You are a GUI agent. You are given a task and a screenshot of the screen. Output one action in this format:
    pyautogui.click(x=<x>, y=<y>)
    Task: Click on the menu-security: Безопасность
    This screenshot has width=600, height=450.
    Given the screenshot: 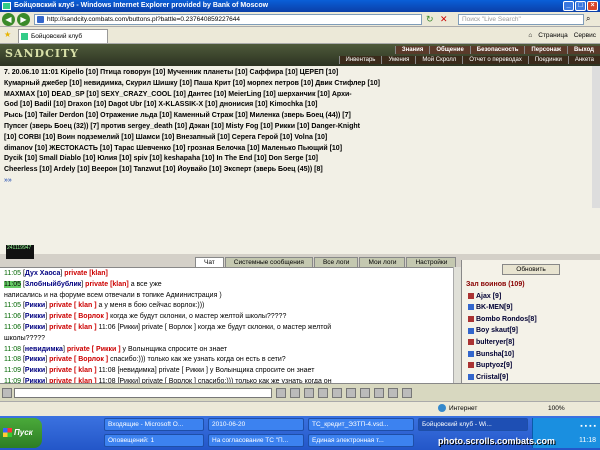 What is the action you would take?
    pyautogui.click(x=497, y=50)
    